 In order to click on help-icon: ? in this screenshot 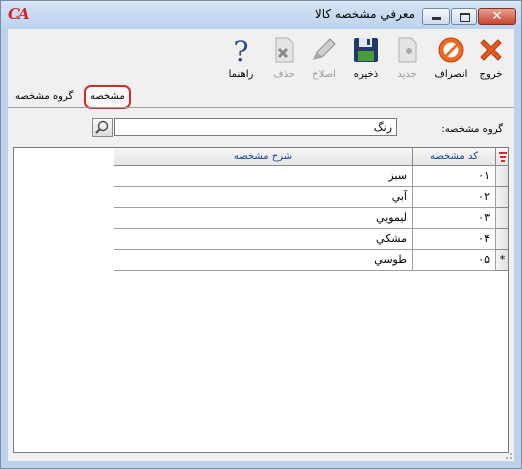, I will do `click(240, 50)`.